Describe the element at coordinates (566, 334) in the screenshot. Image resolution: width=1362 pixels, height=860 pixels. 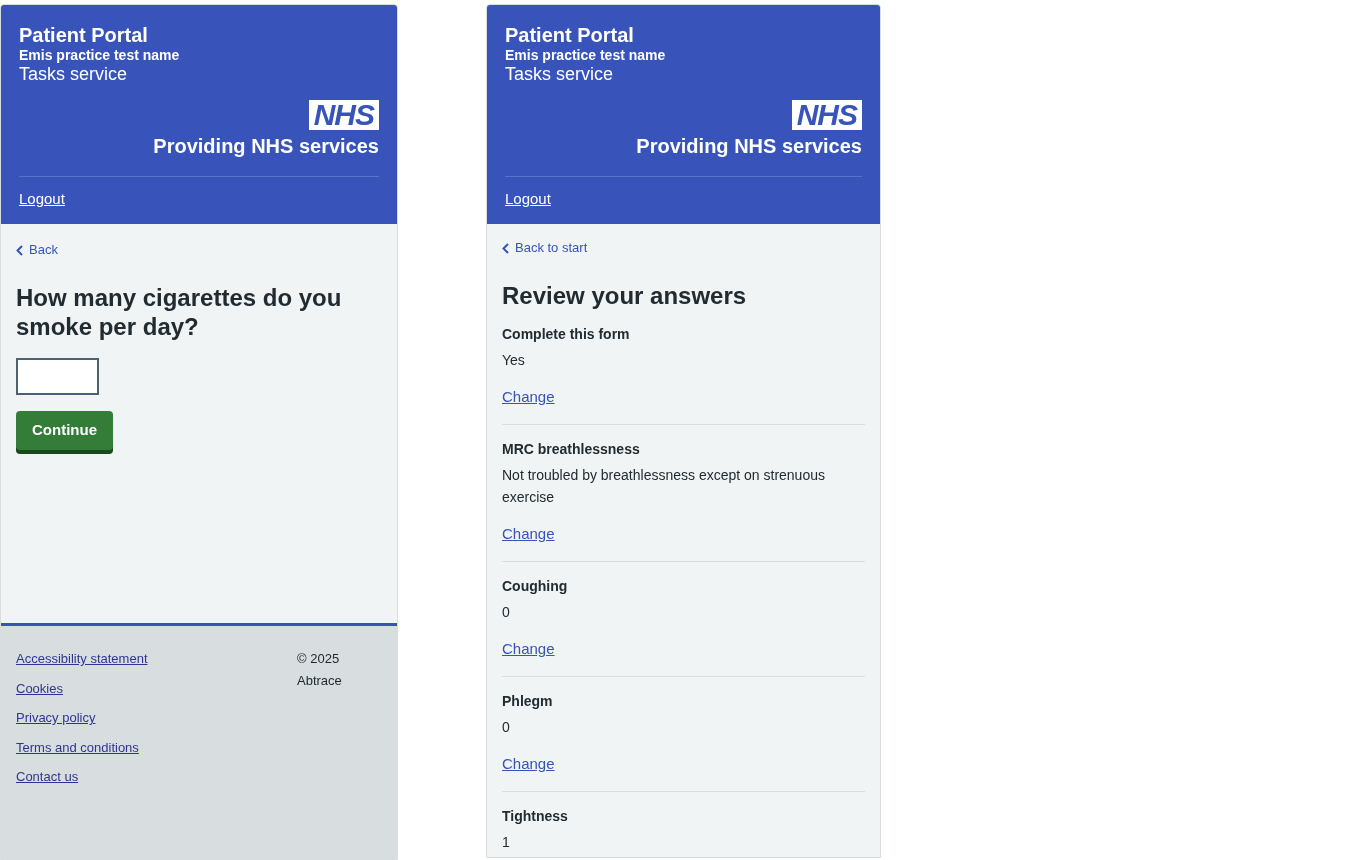
I see `answer-label: Complete this form` at that location.